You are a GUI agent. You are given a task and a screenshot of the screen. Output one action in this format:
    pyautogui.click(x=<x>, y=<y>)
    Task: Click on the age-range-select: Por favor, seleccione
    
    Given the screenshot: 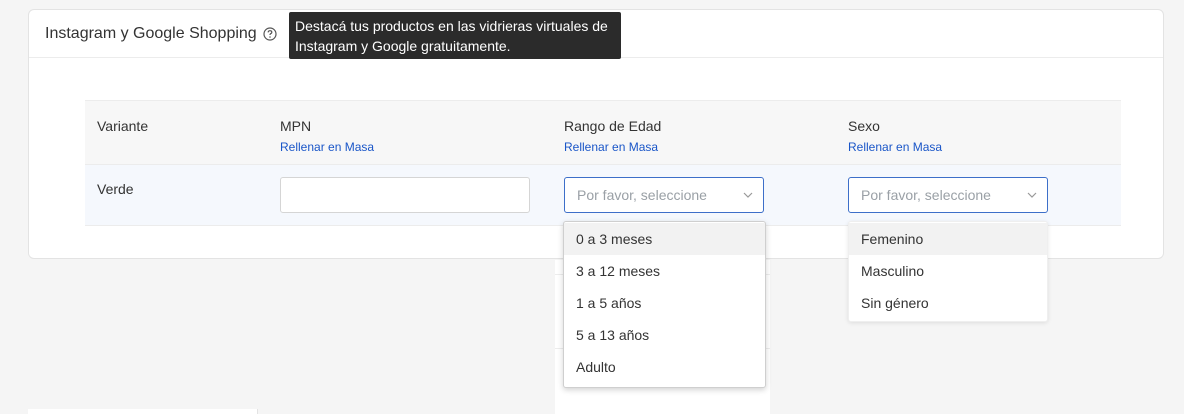 What is the action you would take?
    pyautogui.click(x=664, y=195)
    